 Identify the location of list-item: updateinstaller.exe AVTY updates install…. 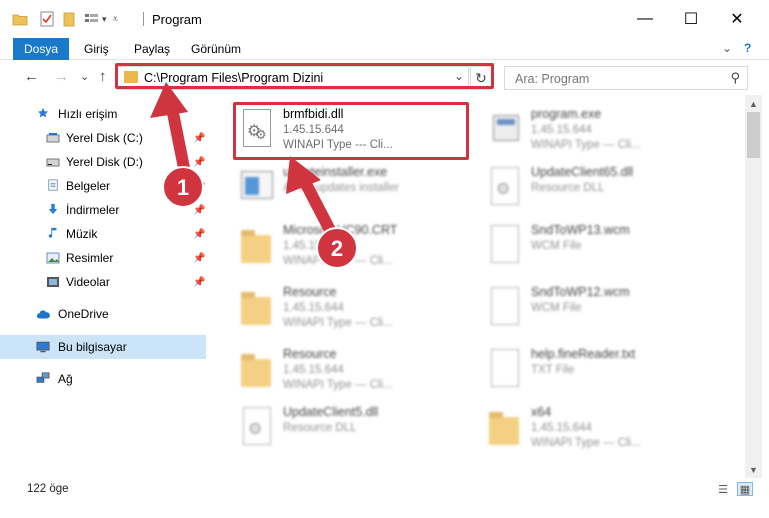
(360, 188).